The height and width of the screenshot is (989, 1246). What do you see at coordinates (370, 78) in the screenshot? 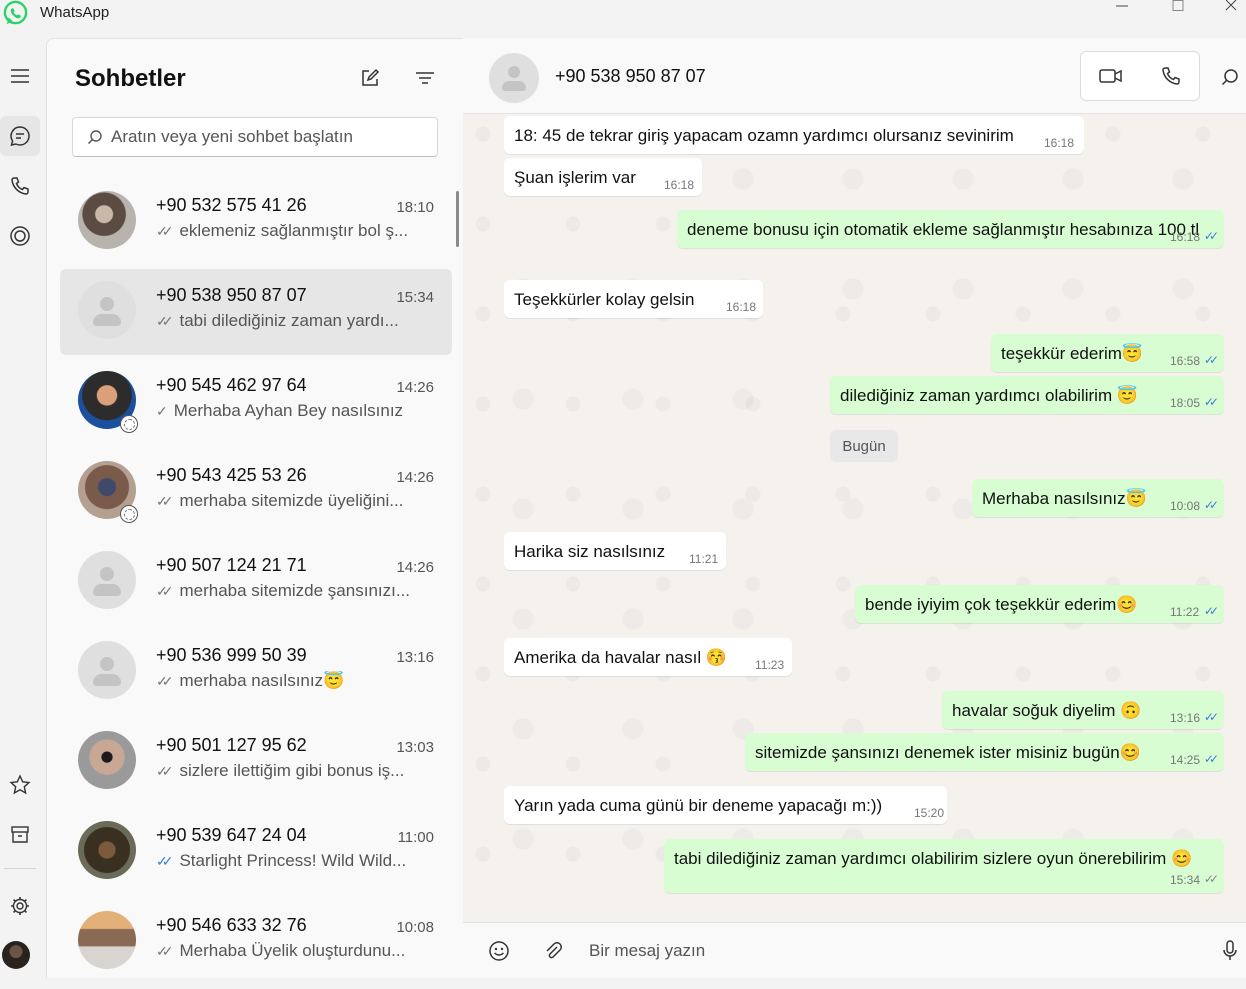
I see `new-chat-button` at bounding box center [370, 78].